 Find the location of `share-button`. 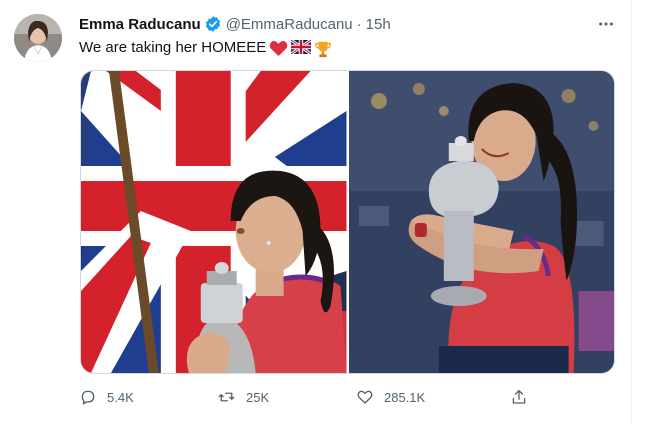

share-button is located at coordinates (519, 397).